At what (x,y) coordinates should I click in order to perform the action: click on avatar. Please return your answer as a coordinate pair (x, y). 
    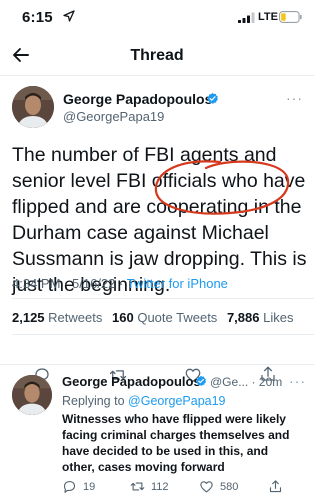
    Looking at the image, I should click on (33, 107).